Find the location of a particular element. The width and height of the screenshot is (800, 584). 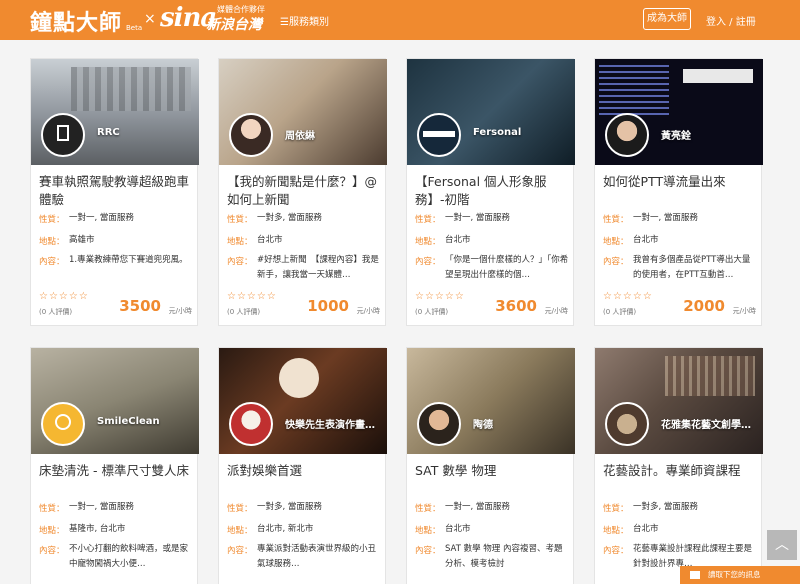

card-image: 陶德 is located at coordinates (491, 401).